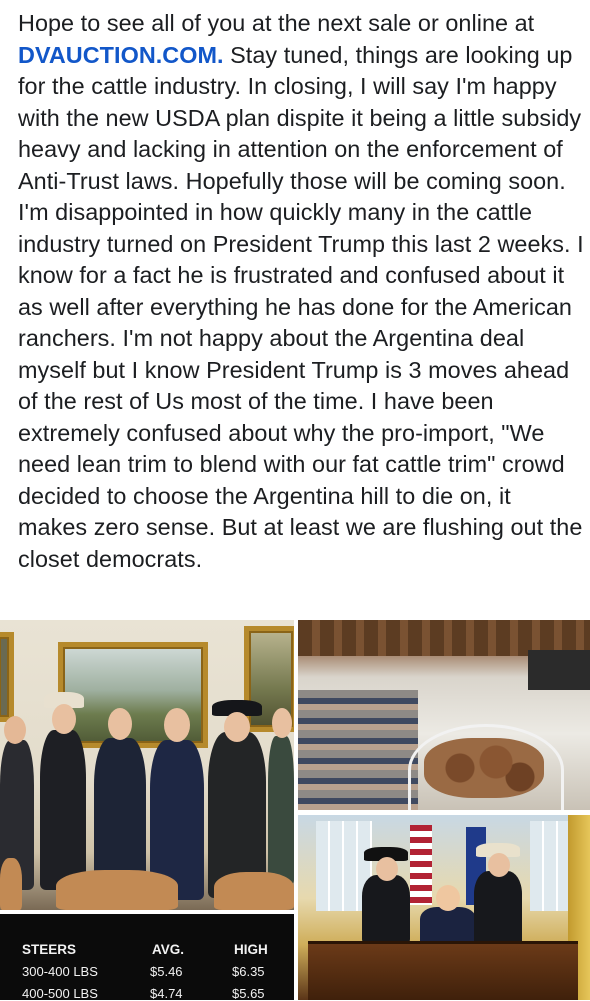 The height and width of the screenshot is (1001, 590). Describe the element at coordinates (166, 993) in the screenshot. I see `avg-price: $4.74` at that location.